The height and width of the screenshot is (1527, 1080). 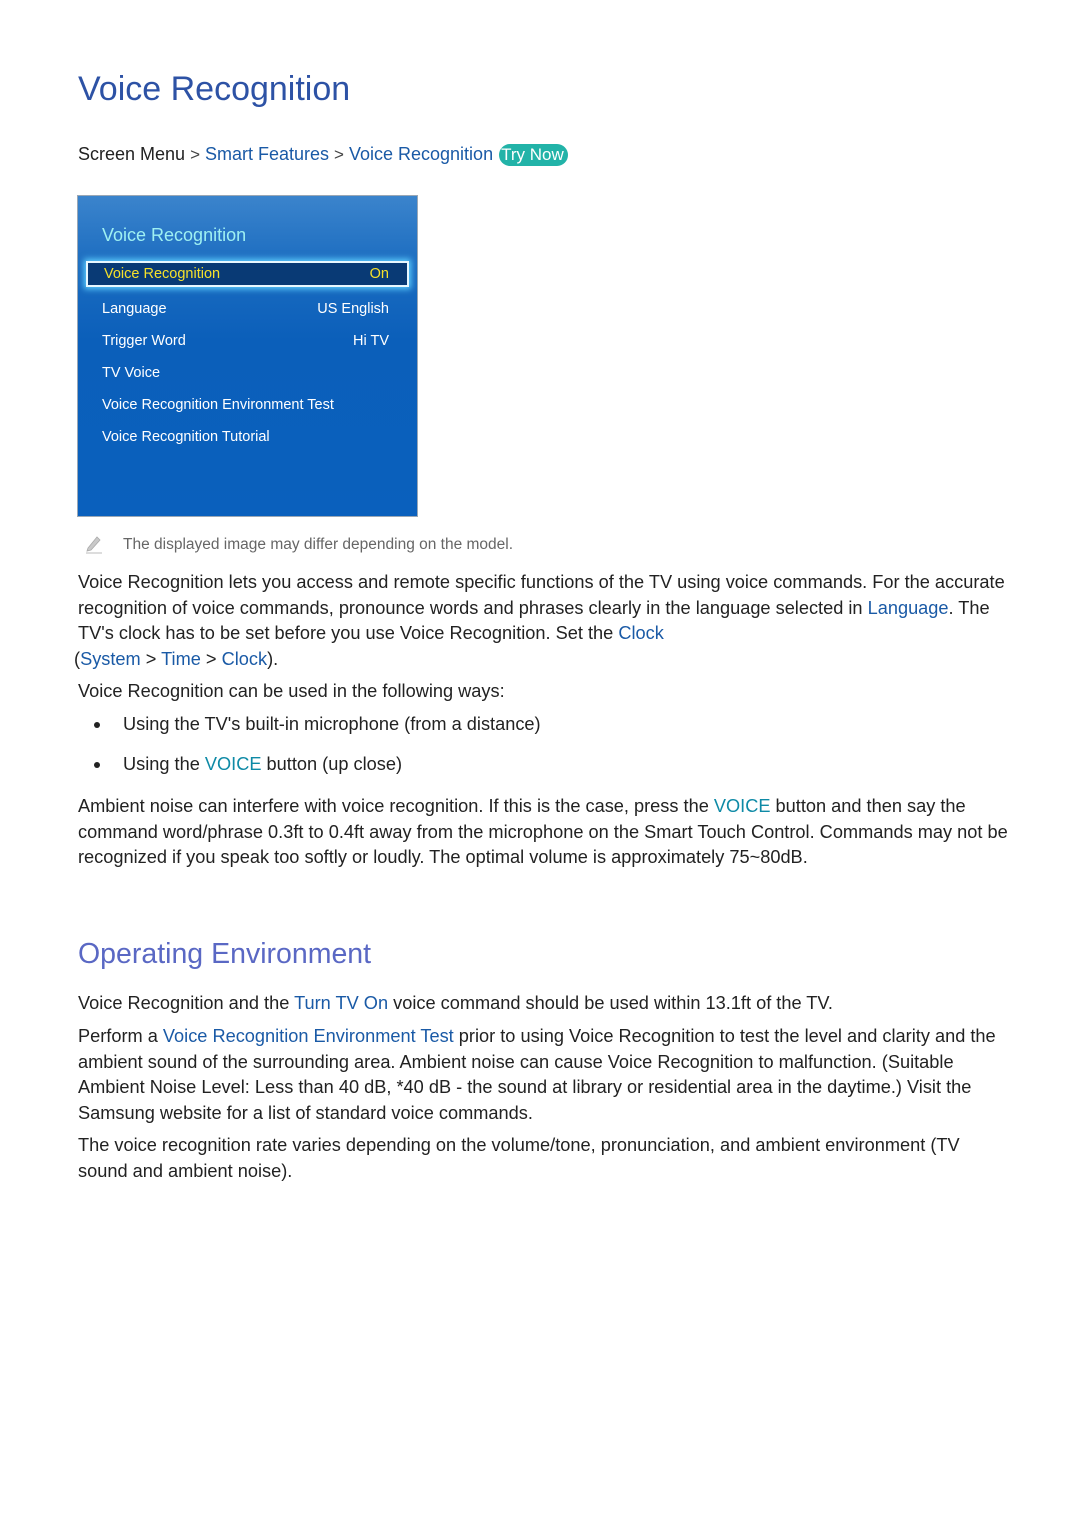 I want to click on text: Using the, so click(x=164, y=764).